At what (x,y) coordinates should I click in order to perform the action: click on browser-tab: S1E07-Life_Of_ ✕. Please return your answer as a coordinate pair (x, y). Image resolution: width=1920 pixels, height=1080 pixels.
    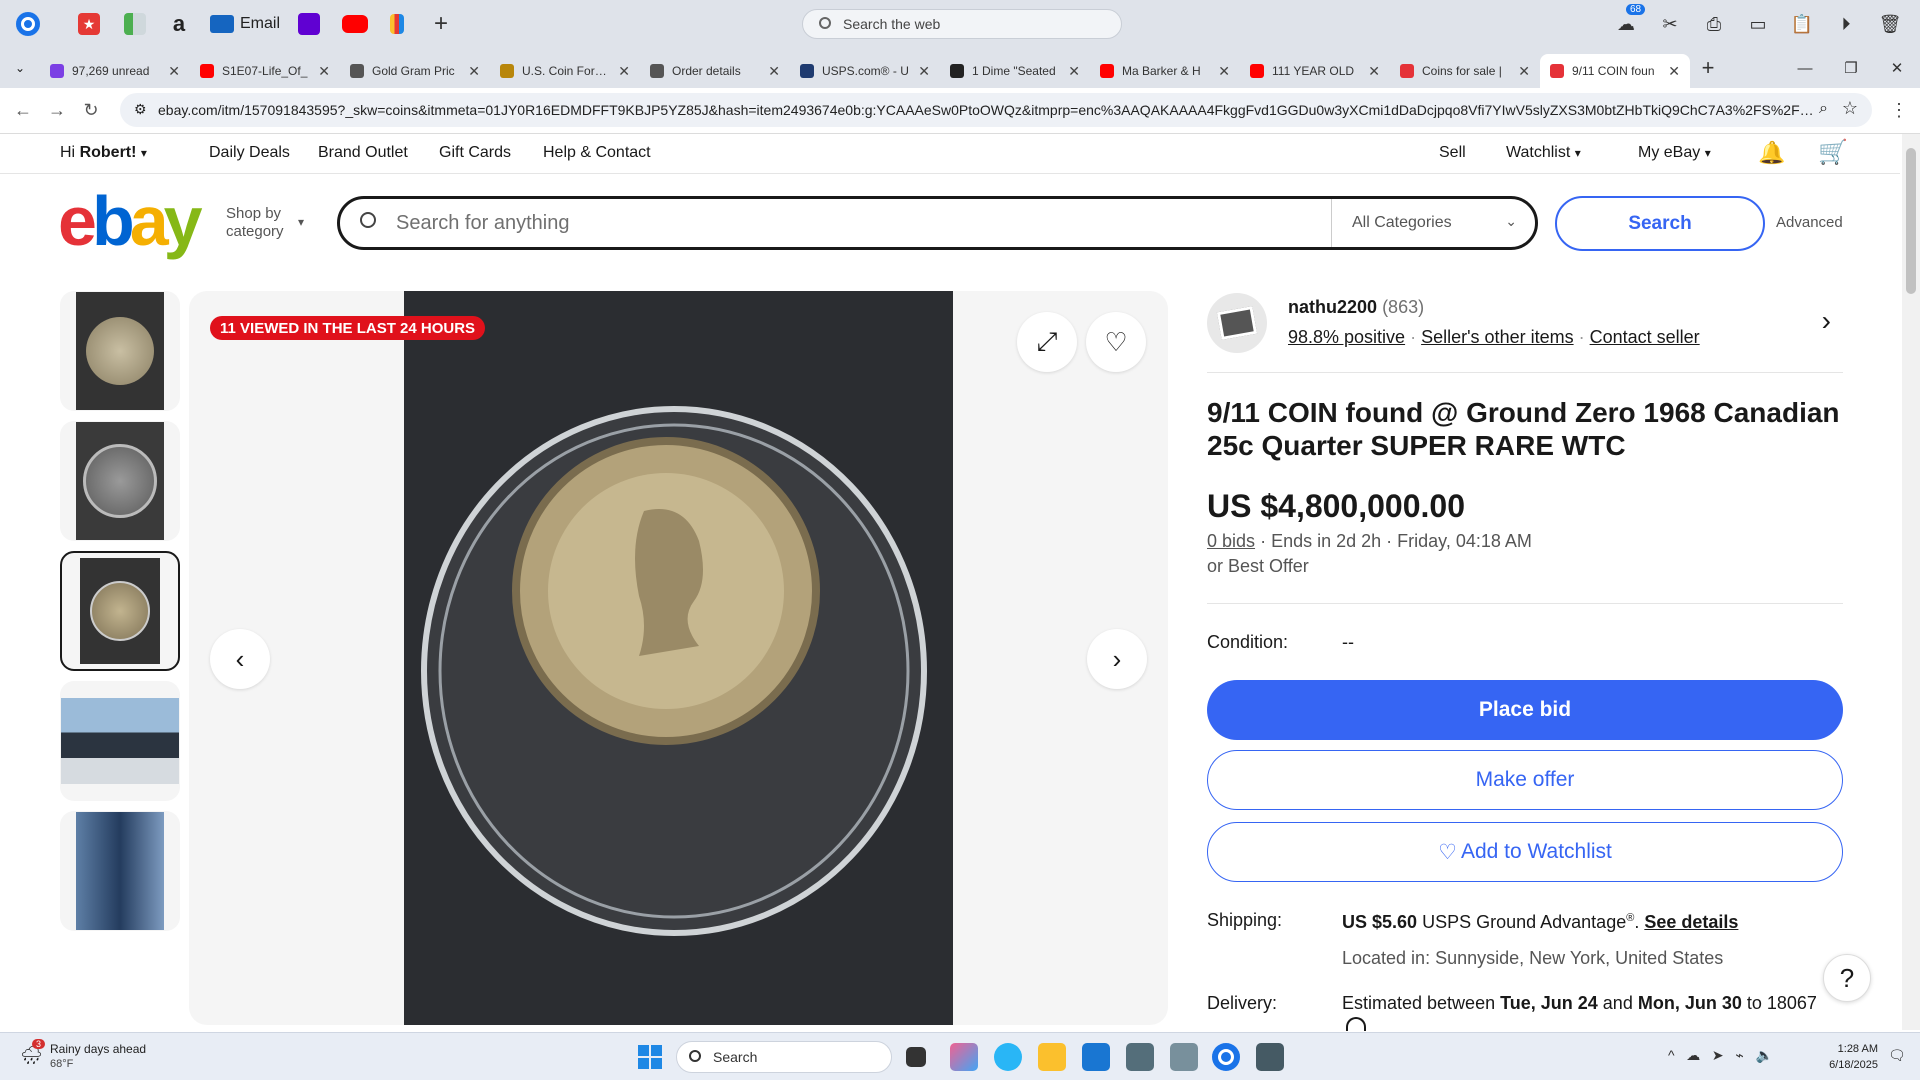
    Looking at the image, I should click on (265, 71).